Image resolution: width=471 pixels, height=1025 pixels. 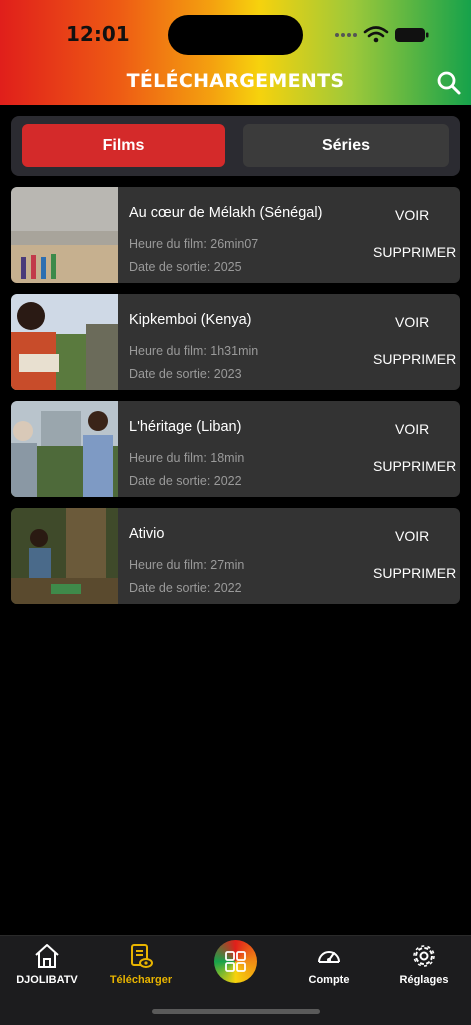 I want to click on movie-title: Au cœur de Mélakh (Sénégal), so click(x=225, y=213).